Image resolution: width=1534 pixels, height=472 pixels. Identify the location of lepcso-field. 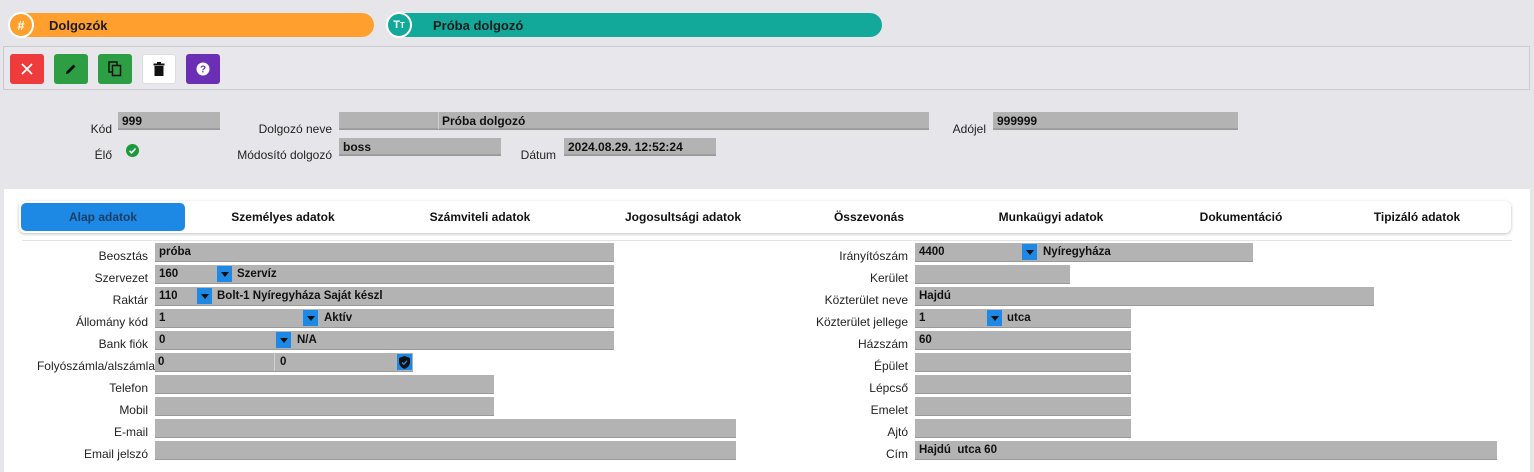
(1023, 384).